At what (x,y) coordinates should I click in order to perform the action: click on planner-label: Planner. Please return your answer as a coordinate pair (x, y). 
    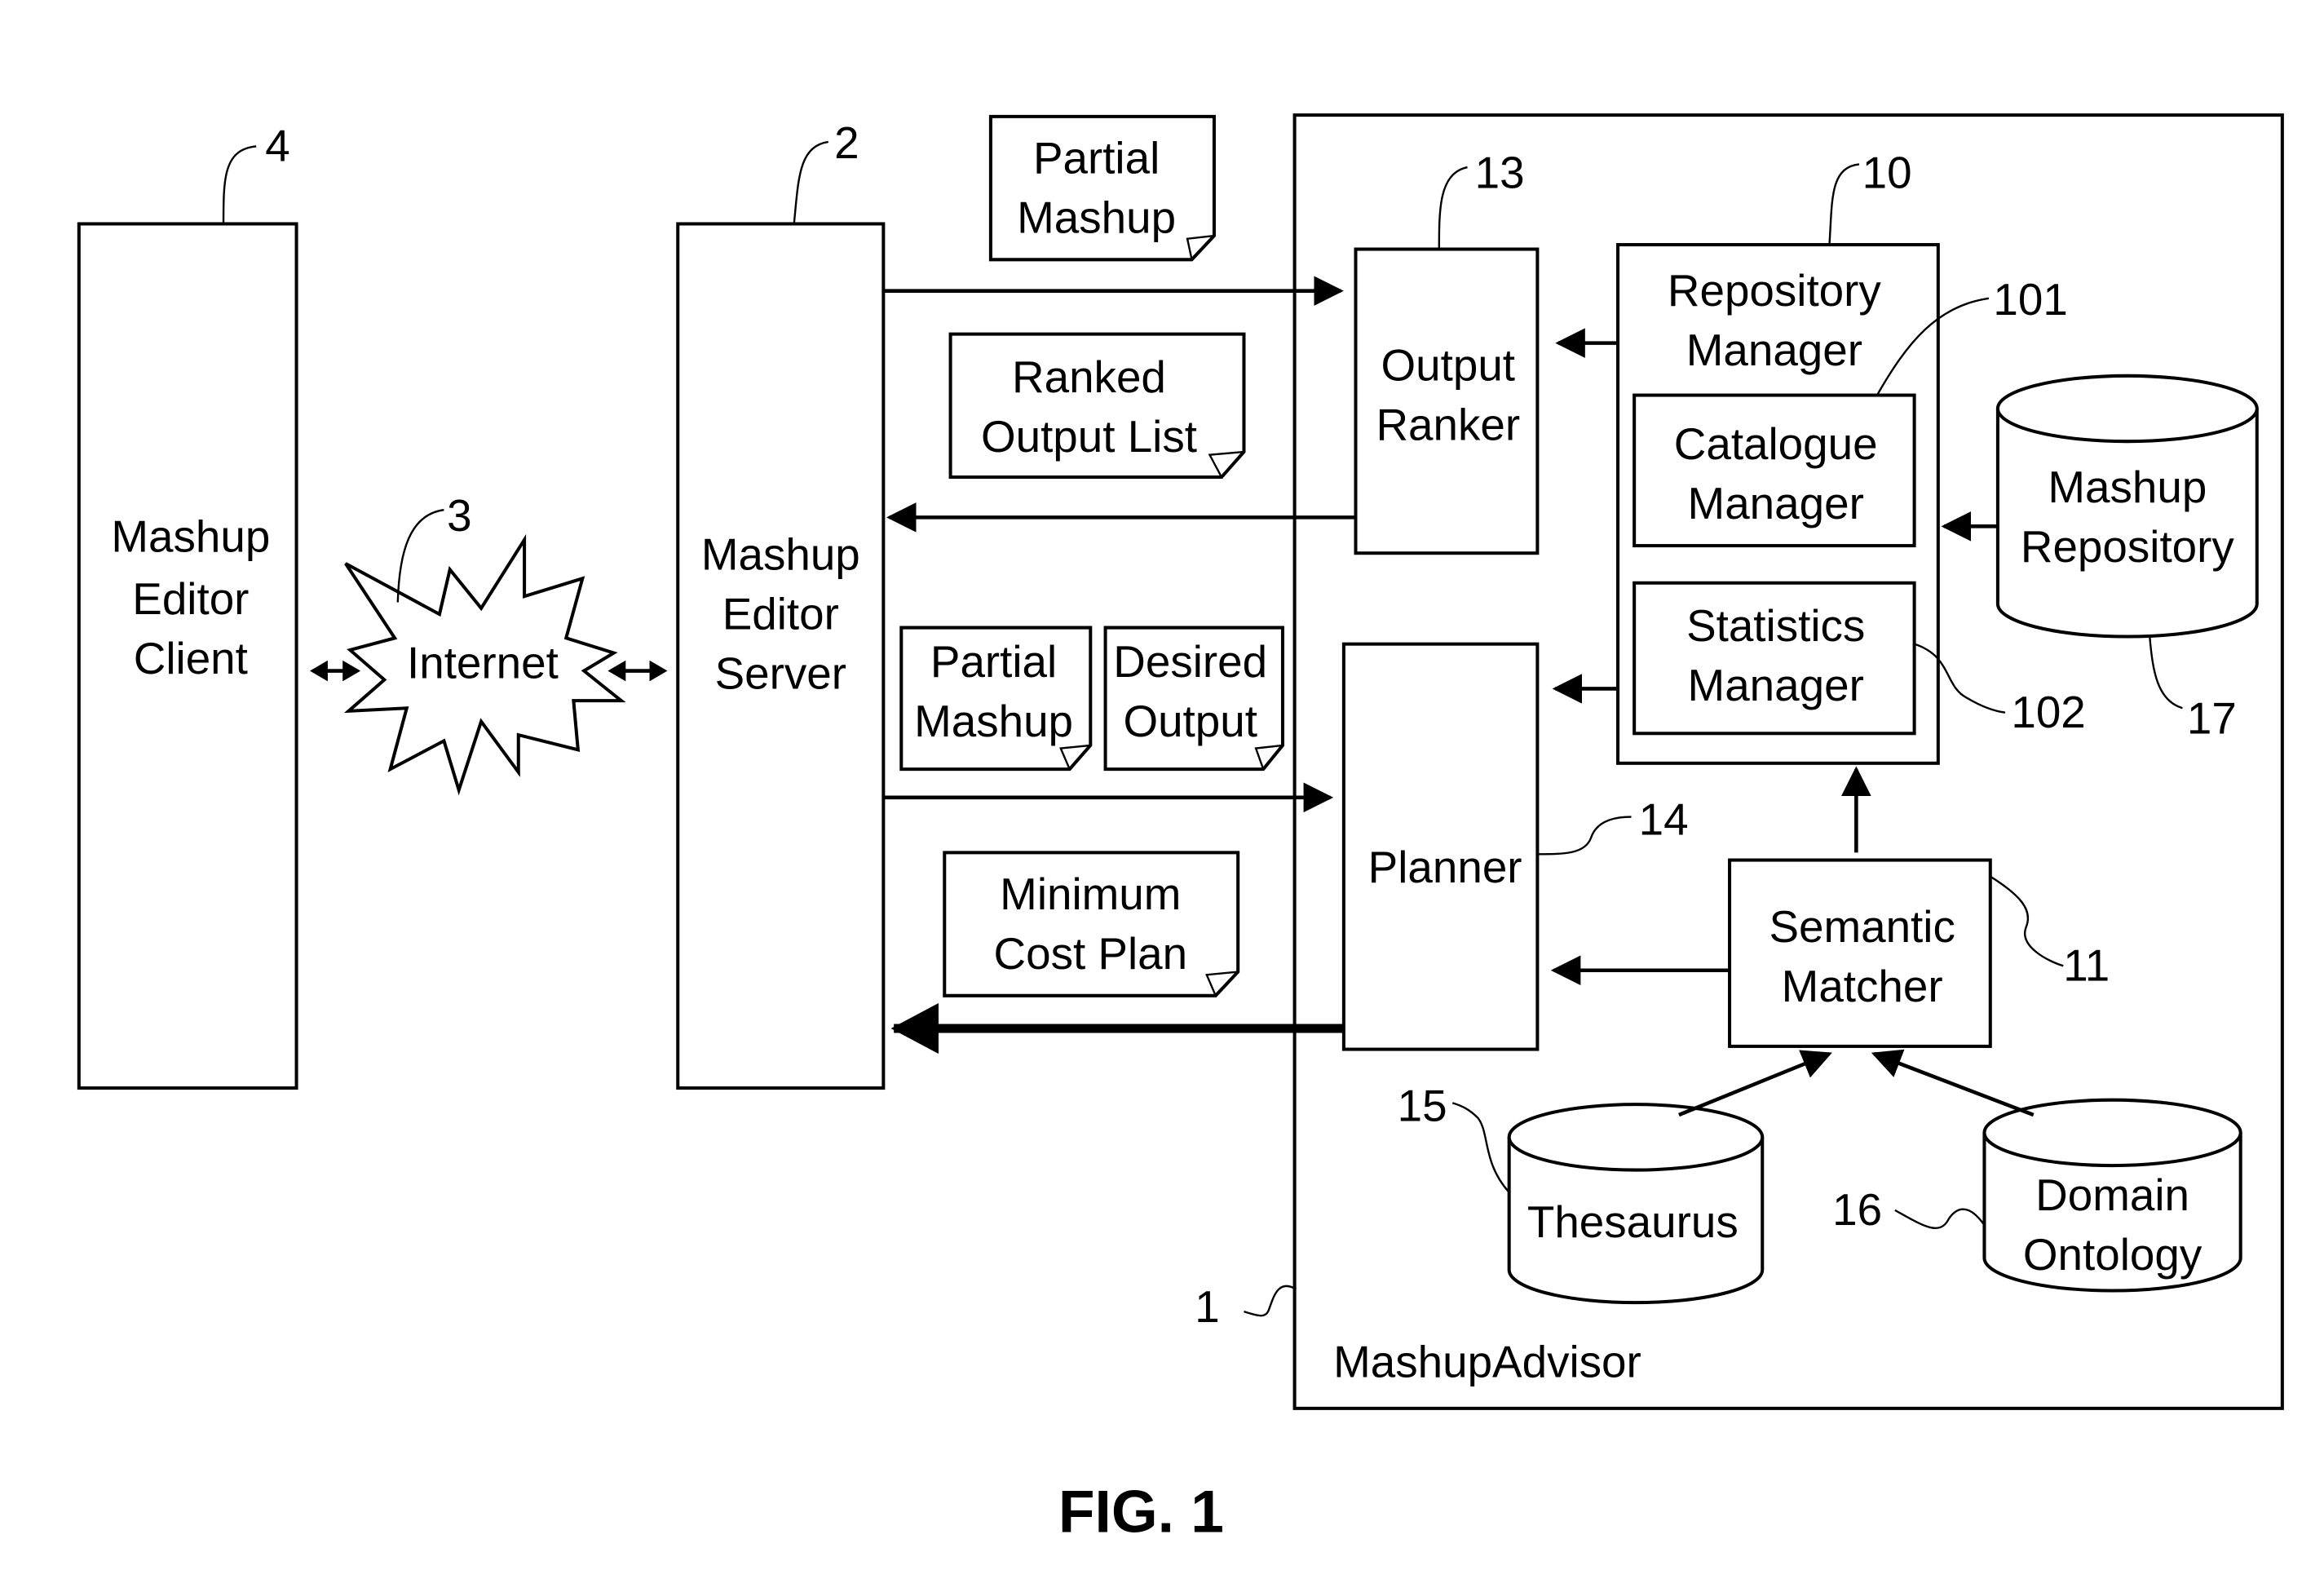
    Looking at the image, I should click on (1445, 867).